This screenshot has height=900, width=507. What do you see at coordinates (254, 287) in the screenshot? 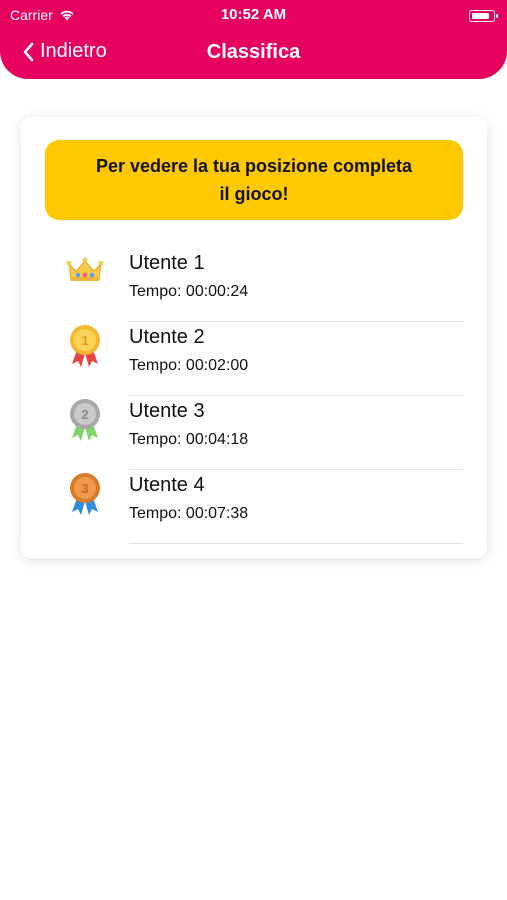
I see `leaderboard-row: Utente 1 Tempo: 00:00:24` at bounding box center [254, 287].